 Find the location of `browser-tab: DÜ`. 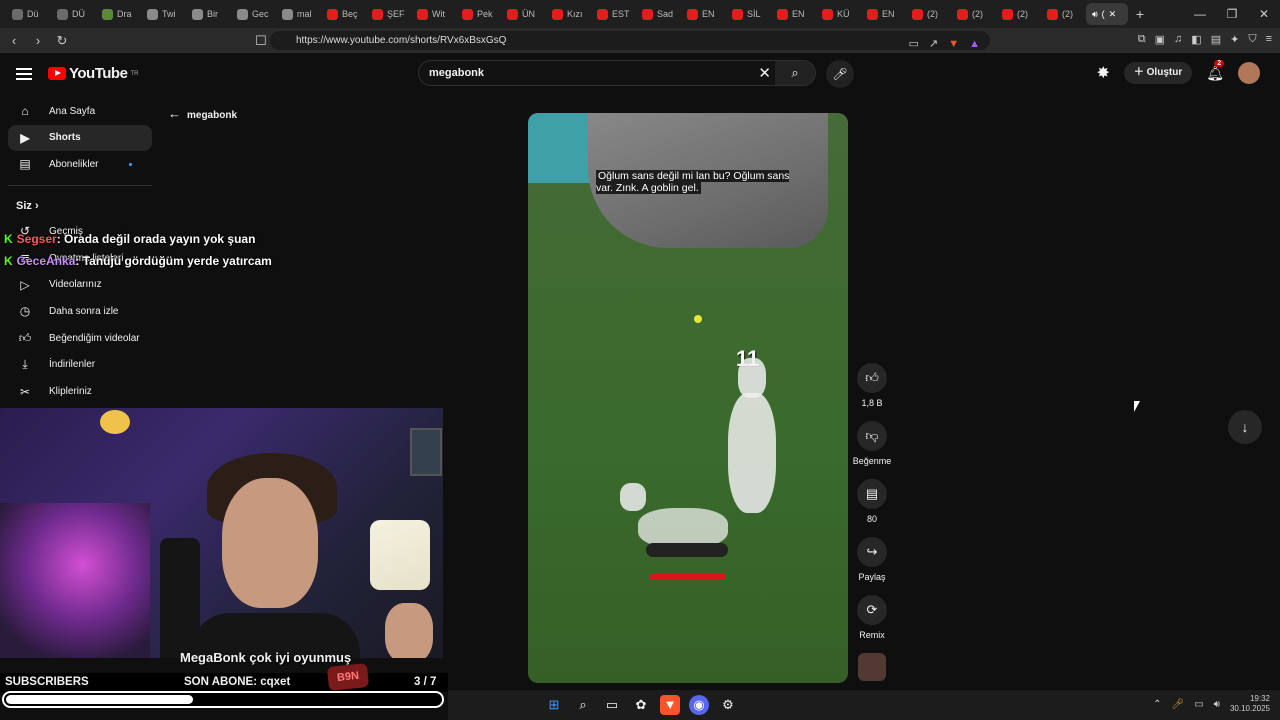

browser-tab: DÜ is located at coordinates (73, 14).